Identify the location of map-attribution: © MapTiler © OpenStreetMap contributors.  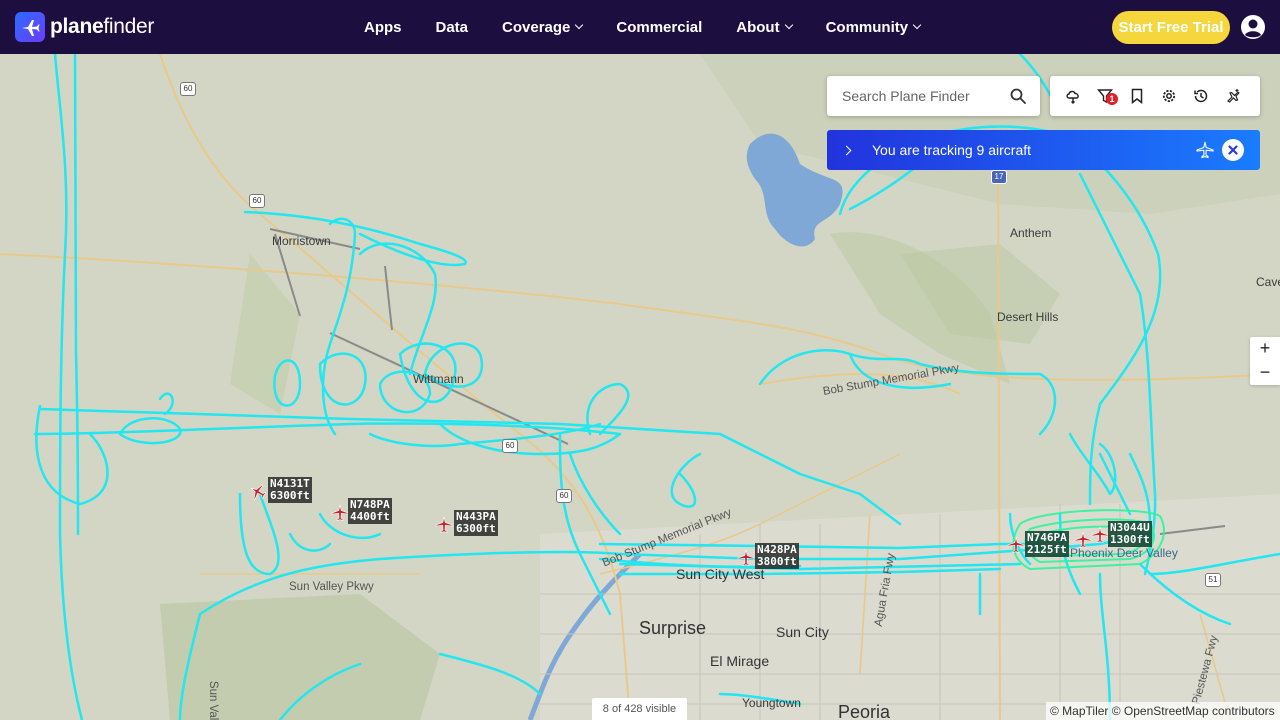
(1163, 711).